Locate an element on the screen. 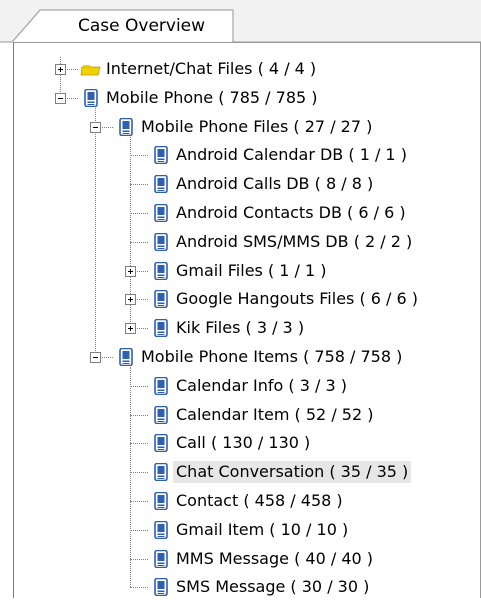 The height and width of the screenshot is (600, 481). tree-item-label: Android Contacts DB ( 6 / 6 ) is located at coordinates (291, 213).